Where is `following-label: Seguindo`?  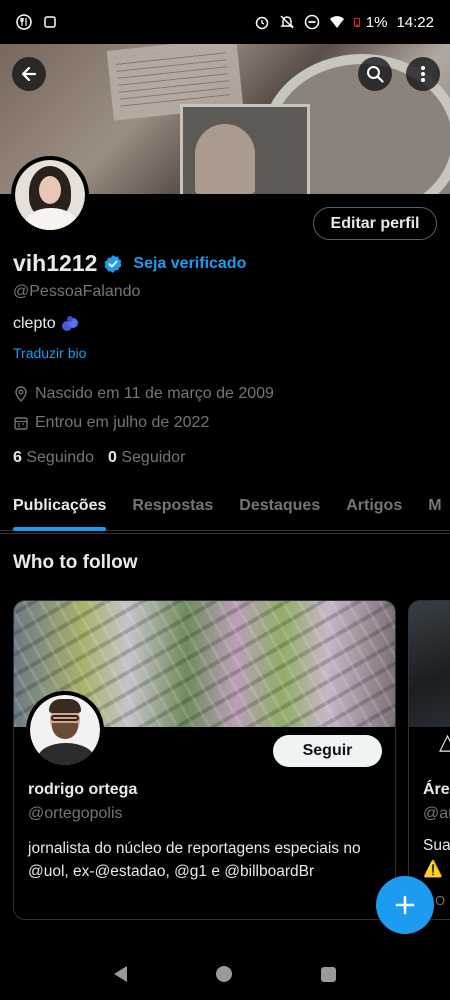 following-label: Seguindo is located at coordinates (60, 457).